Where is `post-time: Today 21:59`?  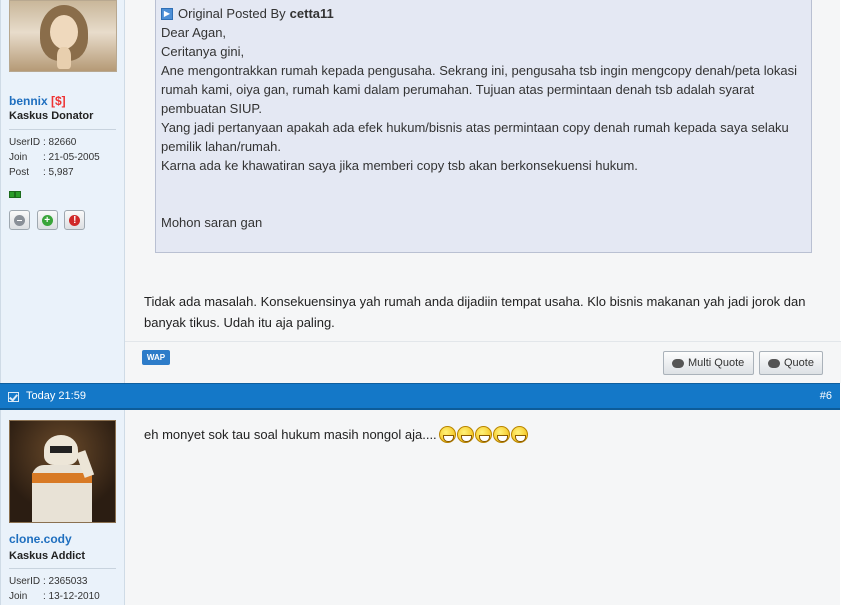 post-time: Today 21:59 is located at coordinates (56, 396).